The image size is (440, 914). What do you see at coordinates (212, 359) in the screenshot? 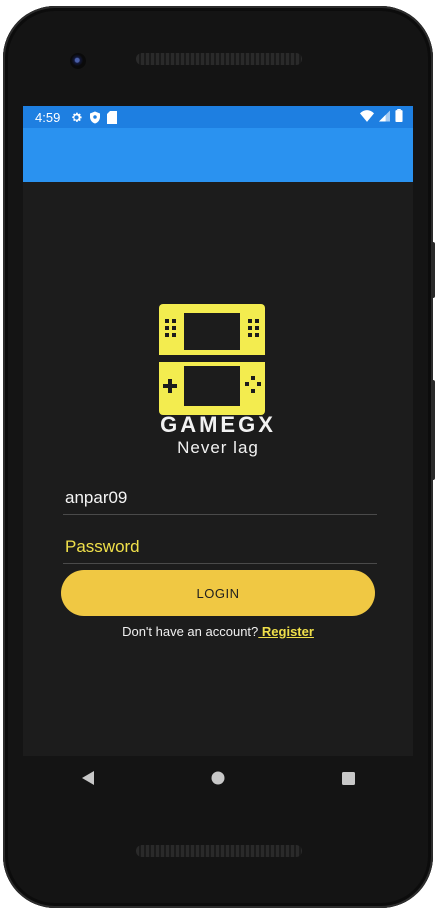
I see `gamegx-logo-icon` at bounding box center [212, 359].